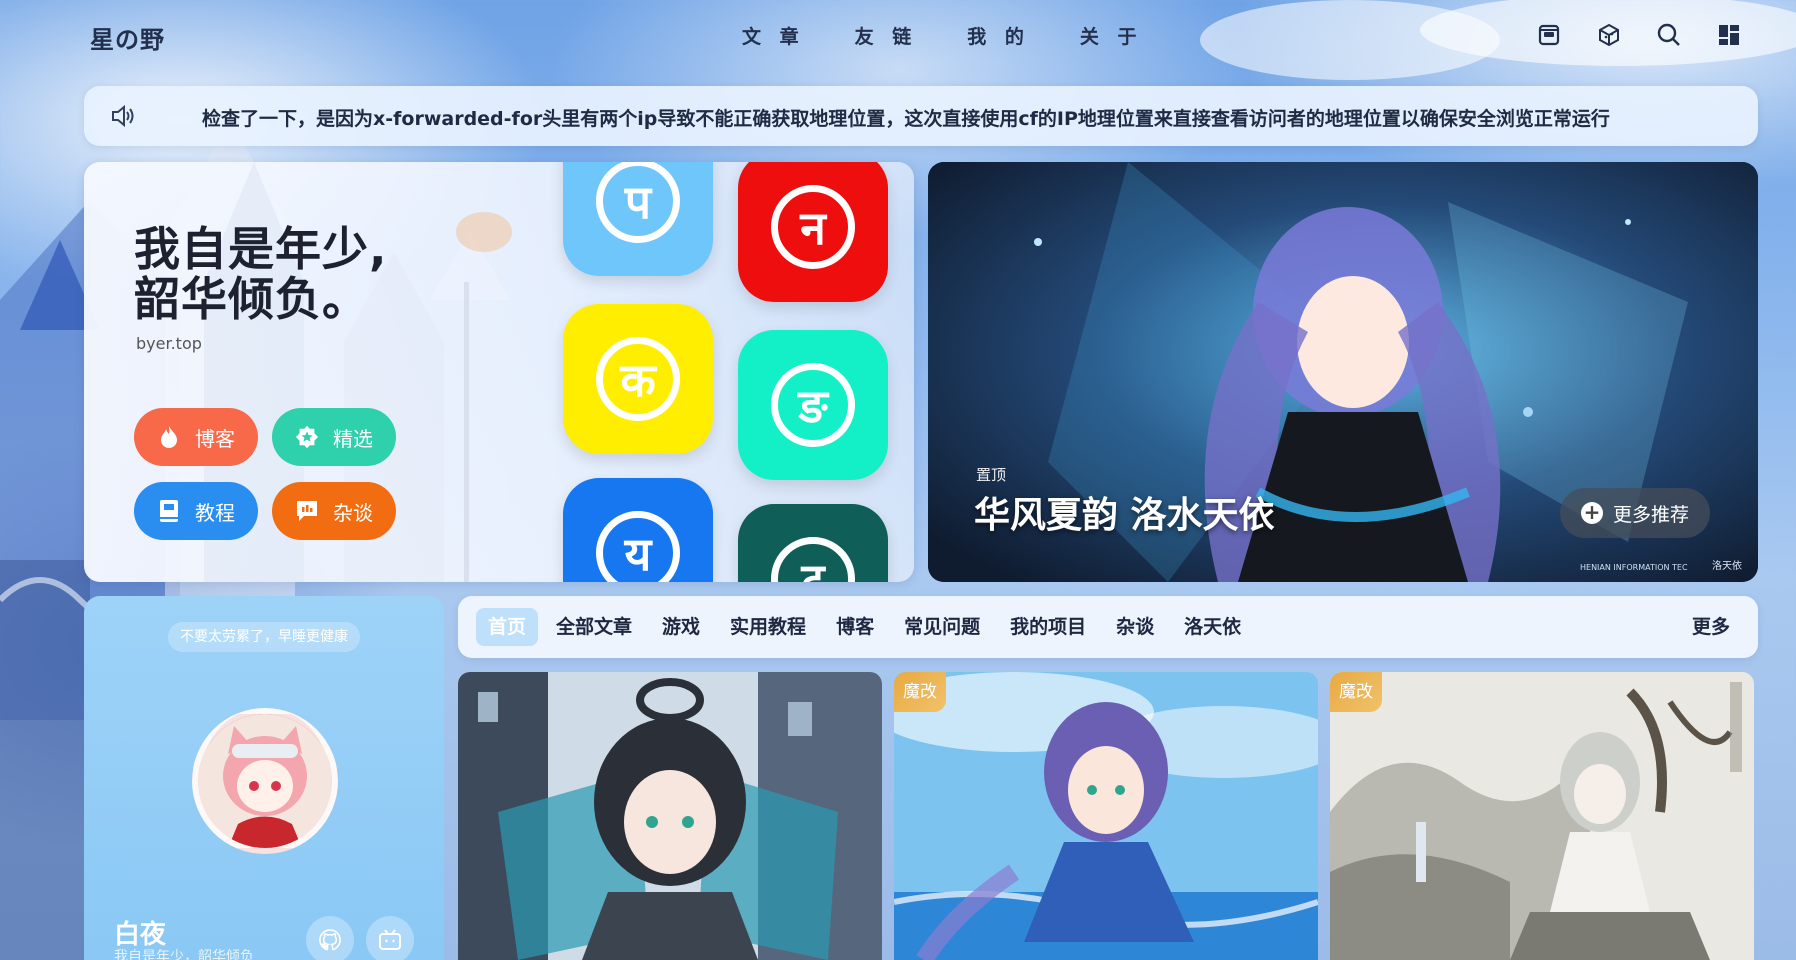 This screenshot has width=1796, height=960. Describe the element at coordinates (1650, 514) in the screenshot. I see `more-recommend-label: 更多推荐` at that location.